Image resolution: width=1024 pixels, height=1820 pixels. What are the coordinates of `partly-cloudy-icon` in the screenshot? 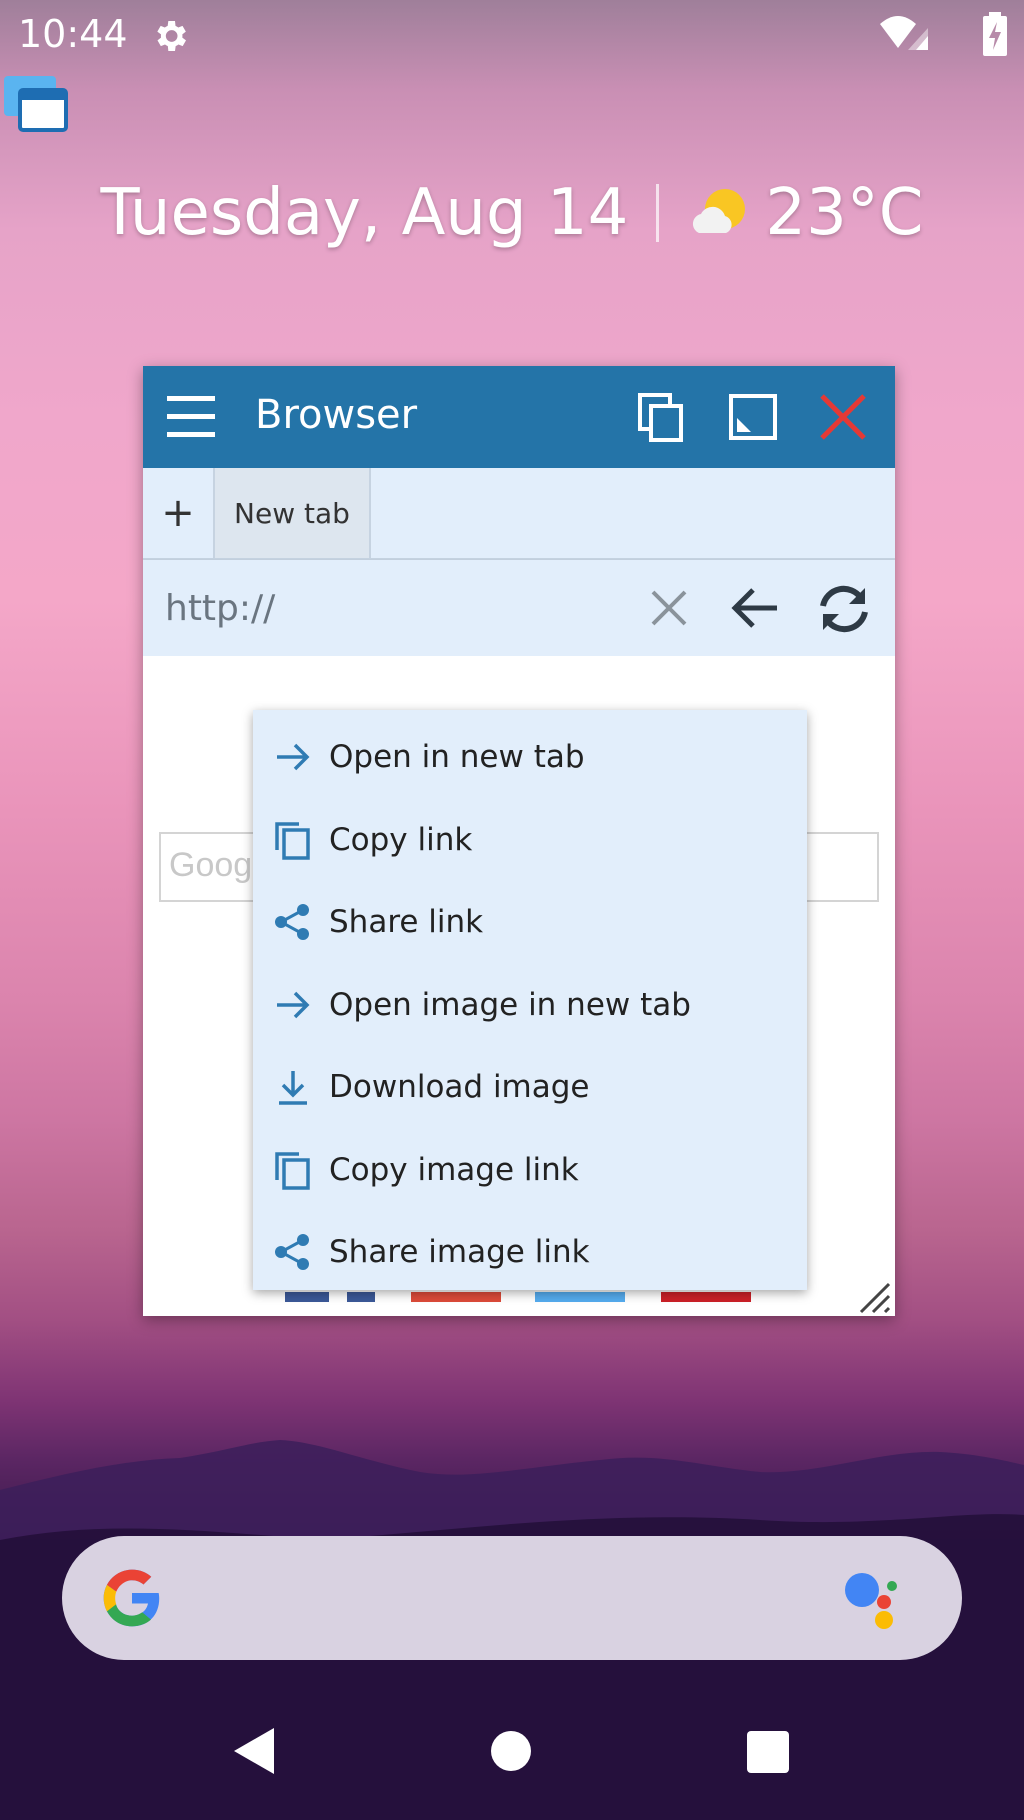 It's located at (719, 211).